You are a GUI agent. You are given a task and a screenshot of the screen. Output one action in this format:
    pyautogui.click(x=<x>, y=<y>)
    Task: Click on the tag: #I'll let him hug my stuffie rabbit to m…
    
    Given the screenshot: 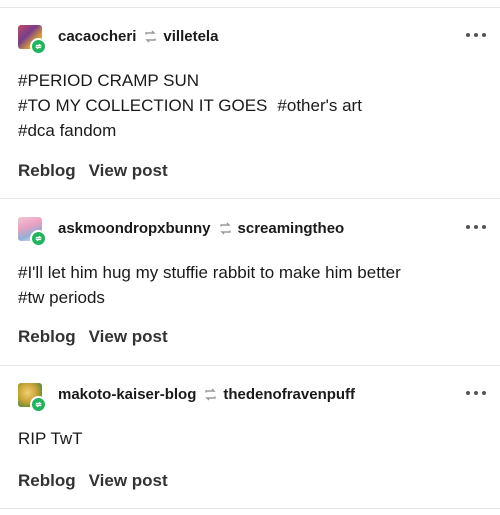 What is the action you would take?
    pyautogui.click(x=209, y=272)
    